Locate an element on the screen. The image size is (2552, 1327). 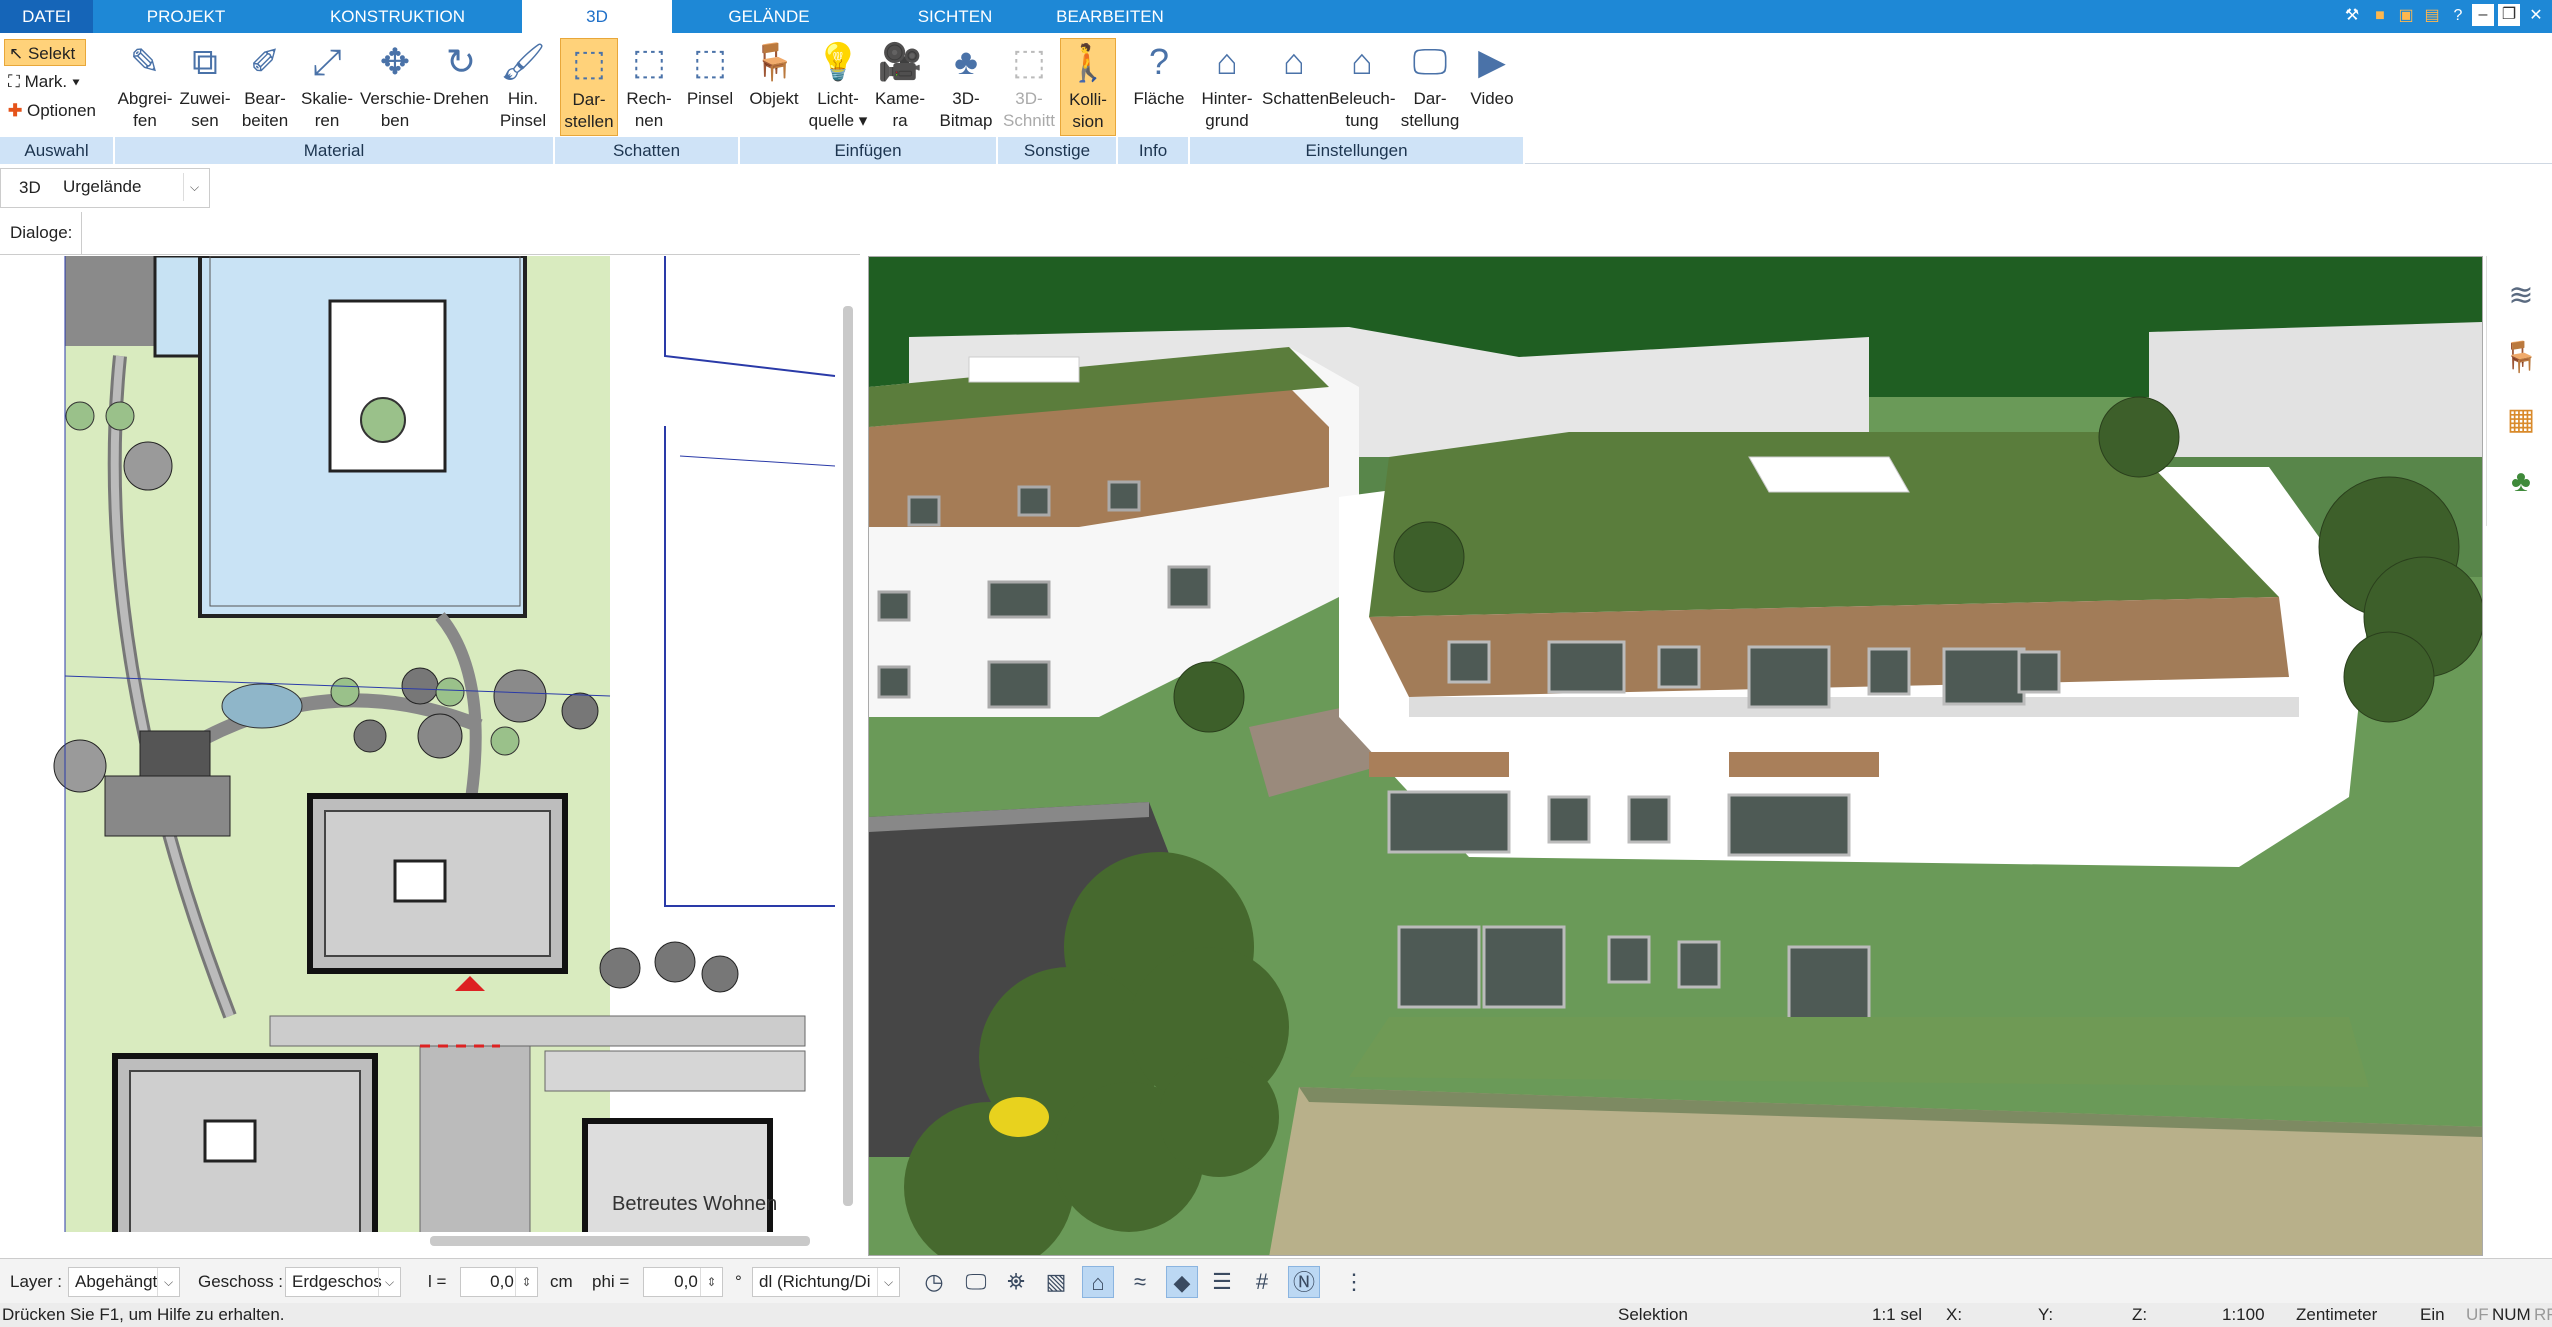
terrain-select: Urgelände ⌵ is located at coordinates (131, 188).